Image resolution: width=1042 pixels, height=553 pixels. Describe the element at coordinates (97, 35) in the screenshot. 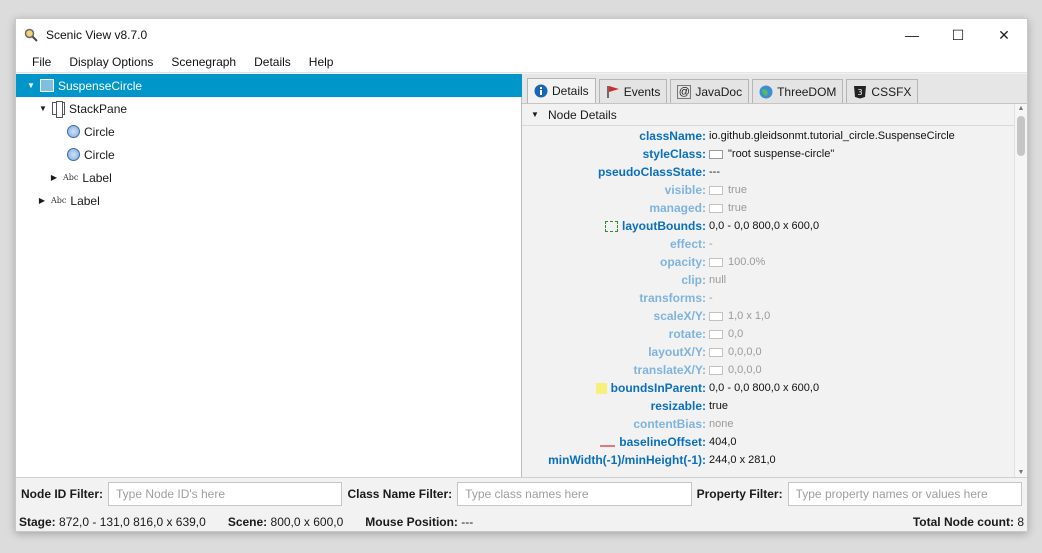

I see `window-title: Scenic View v8.7.0` at that location.